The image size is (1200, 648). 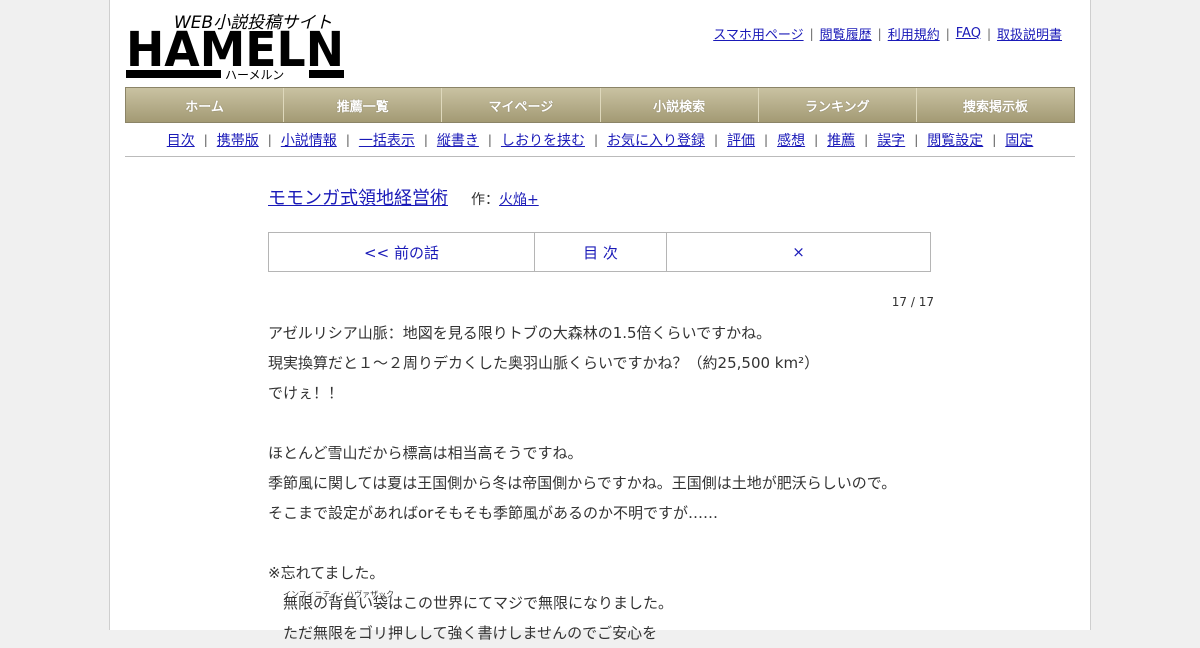 I want to click on author-prefix: 作：, so click(x=485, y=200).